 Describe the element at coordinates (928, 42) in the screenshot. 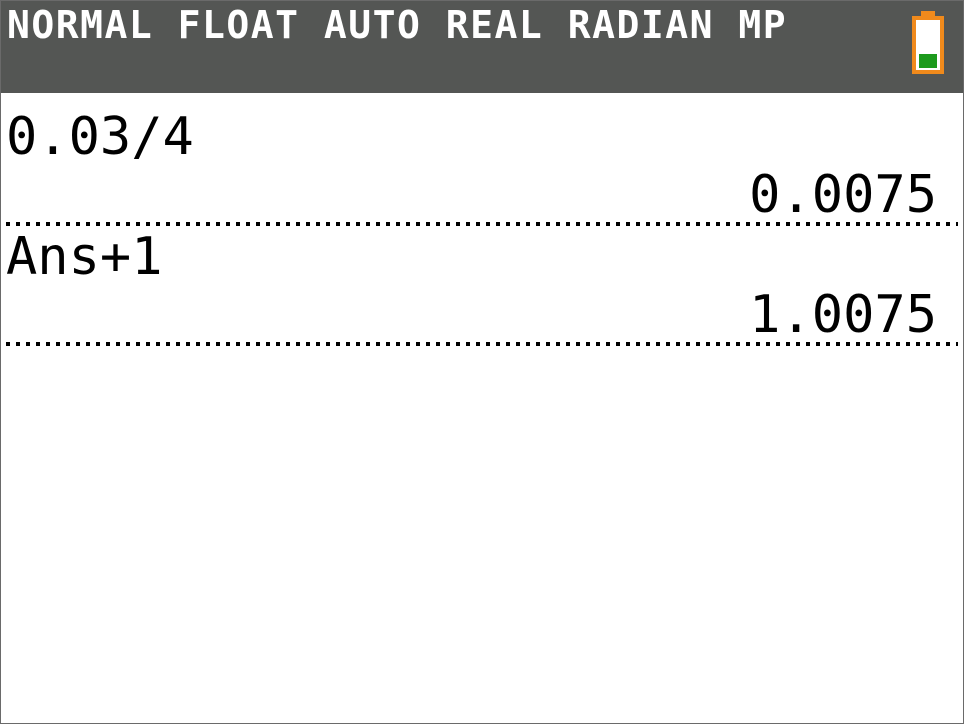

I see `battery-icon` at that location.